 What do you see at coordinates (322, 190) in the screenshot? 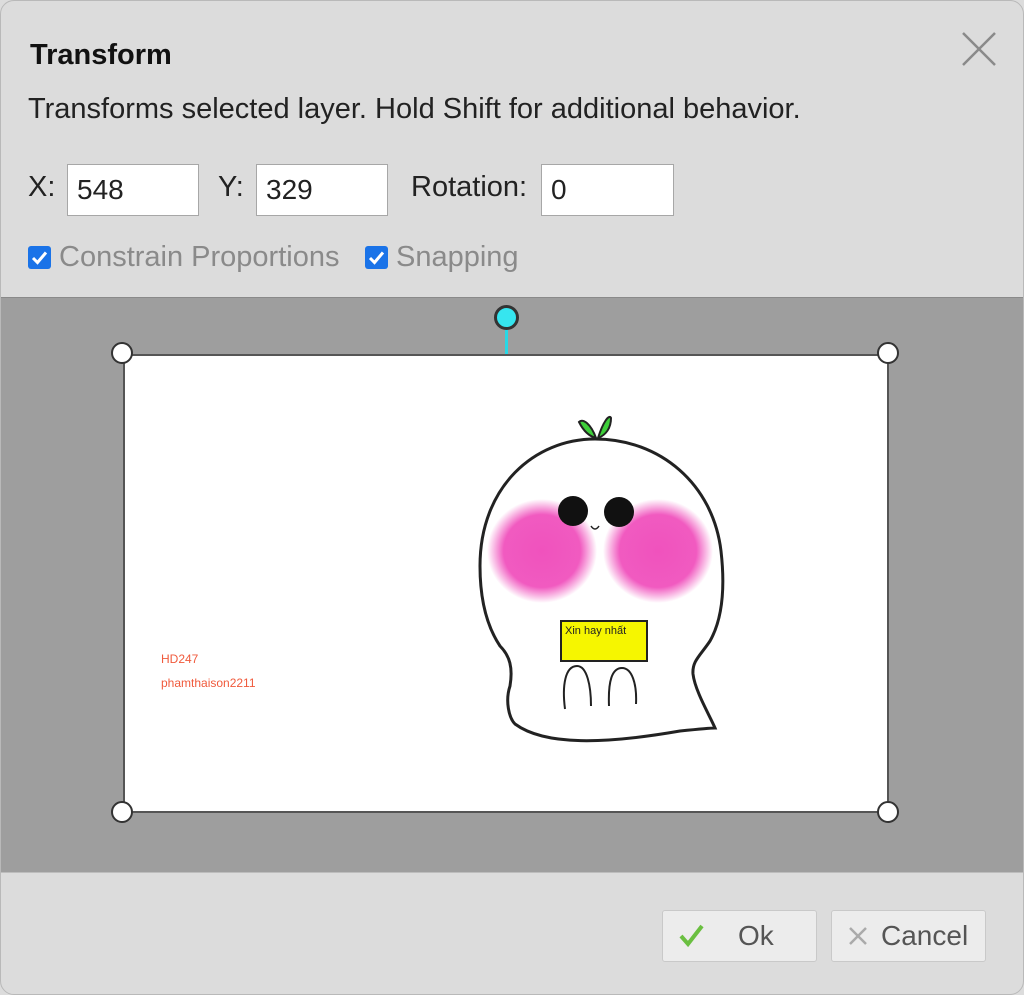
I see `y-input` at bounding box center [322, 190].